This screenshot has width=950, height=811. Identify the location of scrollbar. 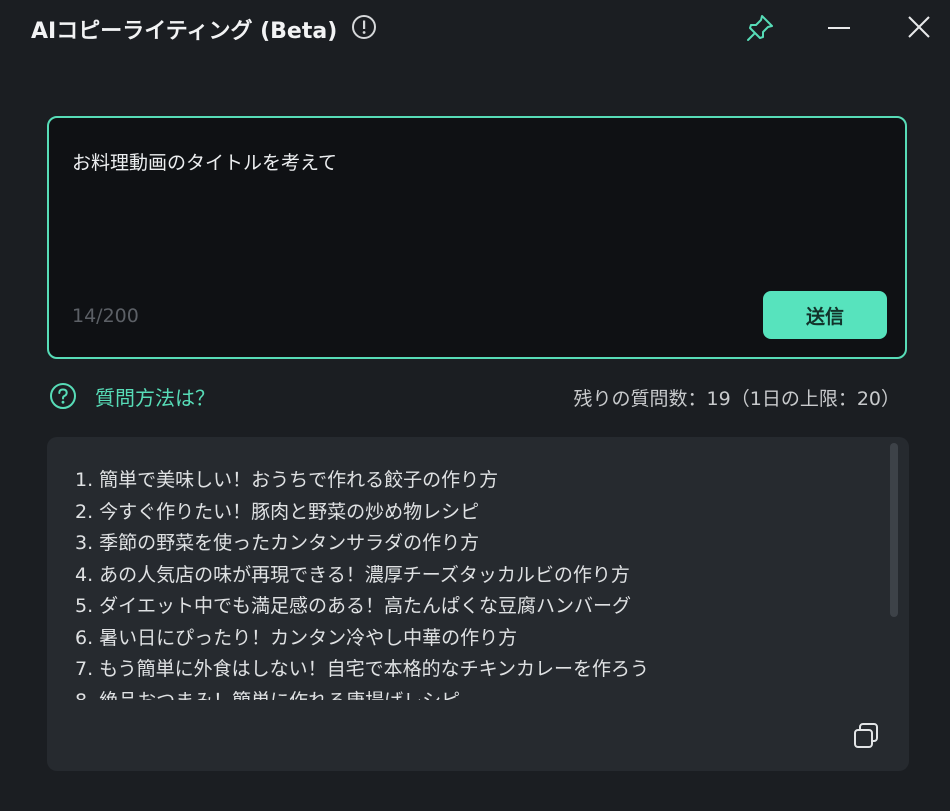
(894, 530).